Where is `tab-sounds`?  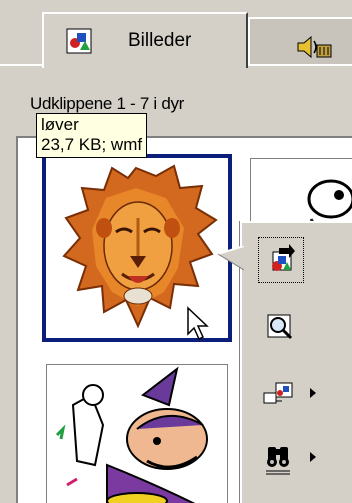
tab-sounds is located at coordinates (300, 41).